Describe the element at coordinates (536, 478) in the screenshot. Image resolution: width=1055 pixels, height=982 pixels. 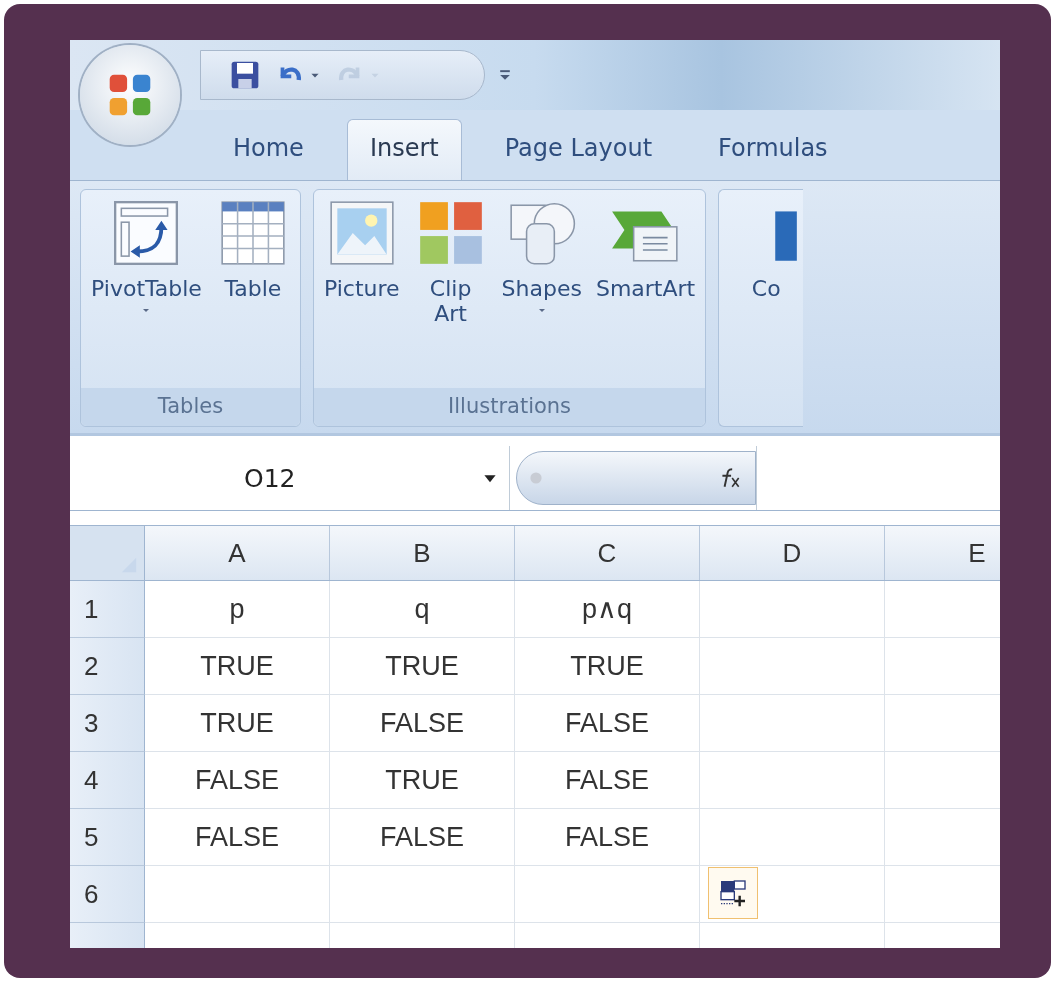
I see `circle-icon` at that location.